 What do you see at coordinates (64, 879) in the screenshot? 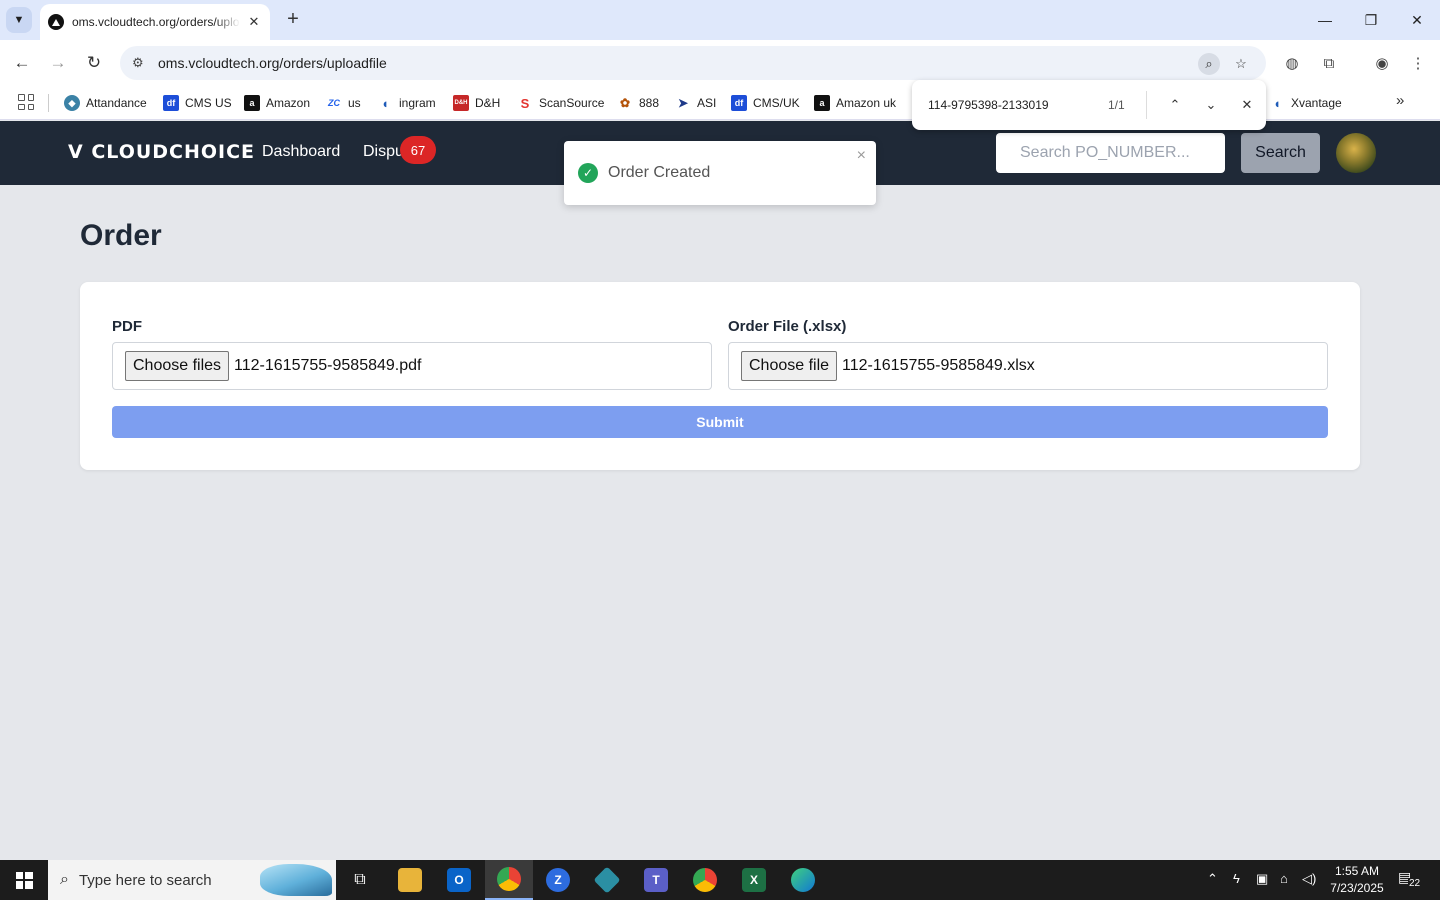
I see `search-icon: ⌕` at bounding box center [64, 879].